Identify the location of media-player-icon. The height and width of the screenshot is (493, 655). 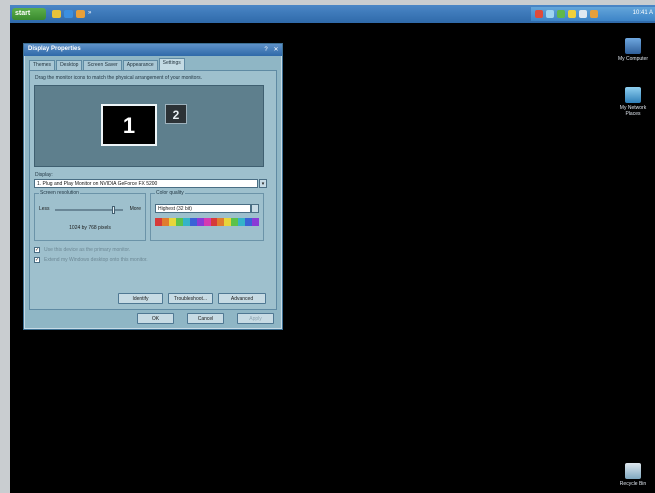
(80, 14).